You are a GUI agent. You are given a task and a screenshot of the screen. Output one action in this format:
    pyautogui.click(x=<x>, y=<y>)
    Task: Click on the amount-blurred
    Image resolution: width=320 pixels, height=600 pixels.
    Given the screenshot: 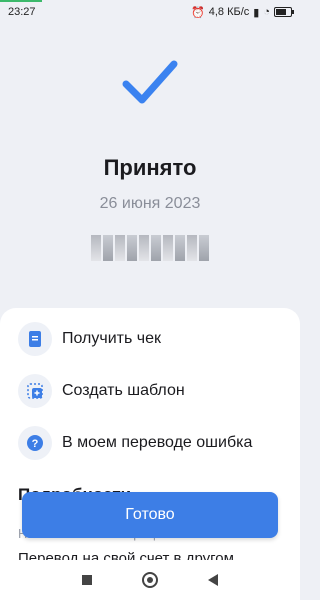 What is the action you would take?
    pyautogui.click(x=150, y=248)
    